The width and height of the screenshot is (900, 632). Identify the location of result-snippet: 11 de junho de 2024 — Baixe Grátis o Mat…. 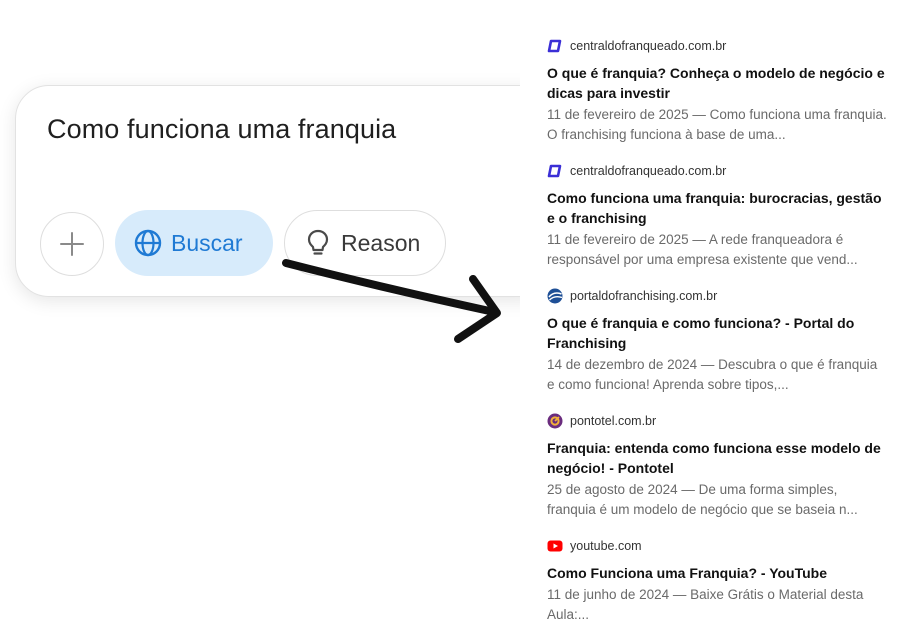
(705, 604).